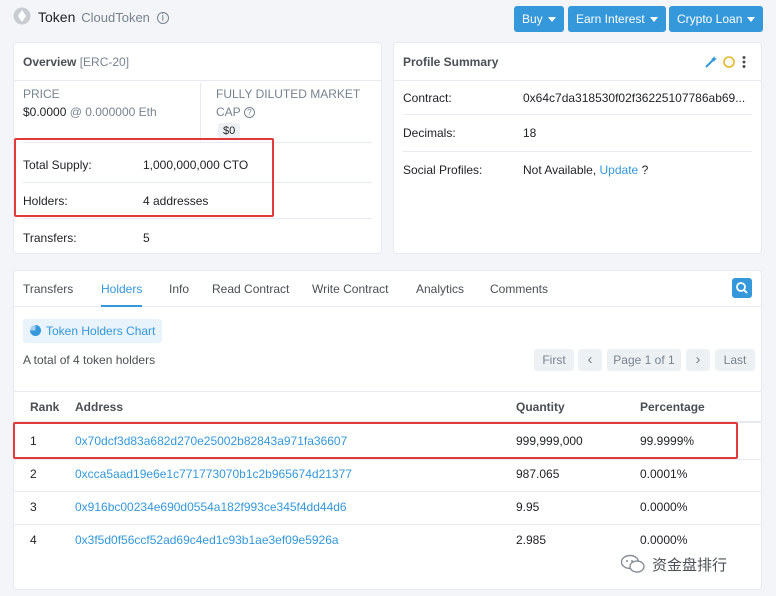  What do you see at coordinates (735, 360) in the screenshot?
I see `pagination-last-button: Last` at bounding box center [735, 360].